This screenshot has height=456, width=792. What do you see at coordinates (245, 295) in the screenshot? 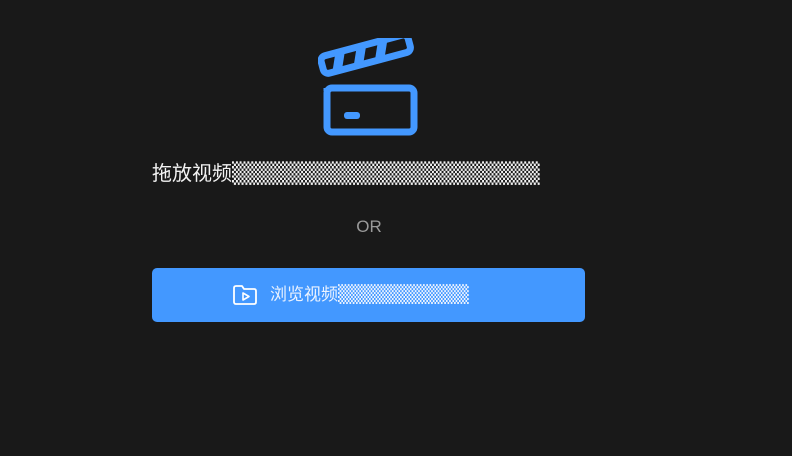
I see `folder-video-icon` at bounding box center [245, 295].